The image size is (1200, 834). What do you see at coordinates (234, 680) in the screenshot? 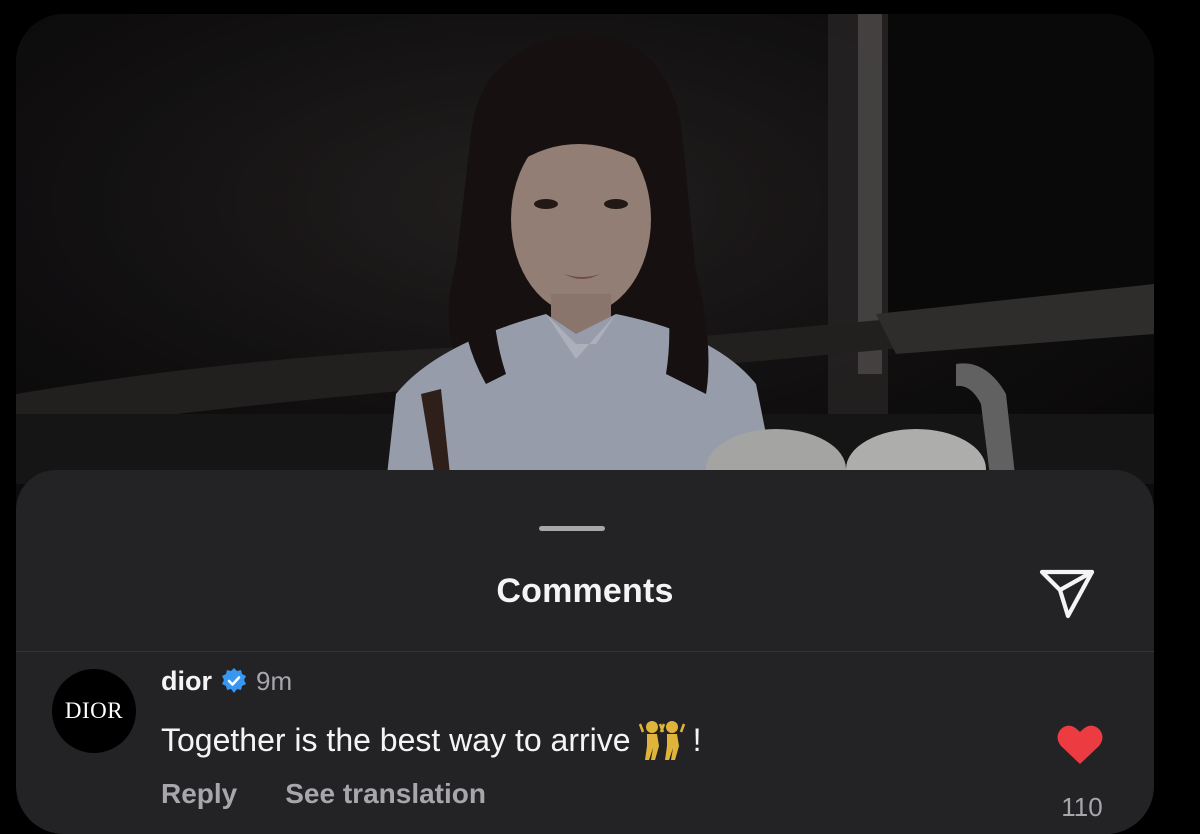
I see `verified-badge-icon` at bounding box center [234, 680].